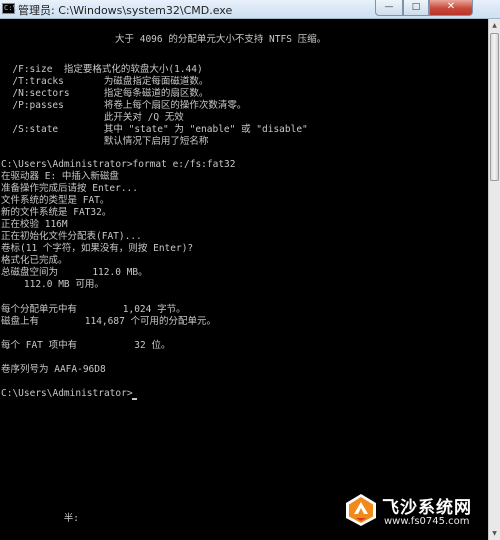 Image resolution: width=500 pixels, height=540 pixels. I want to click on site-watermark: 飞沙系统网 www.fs0745.com, so click(419, 515).